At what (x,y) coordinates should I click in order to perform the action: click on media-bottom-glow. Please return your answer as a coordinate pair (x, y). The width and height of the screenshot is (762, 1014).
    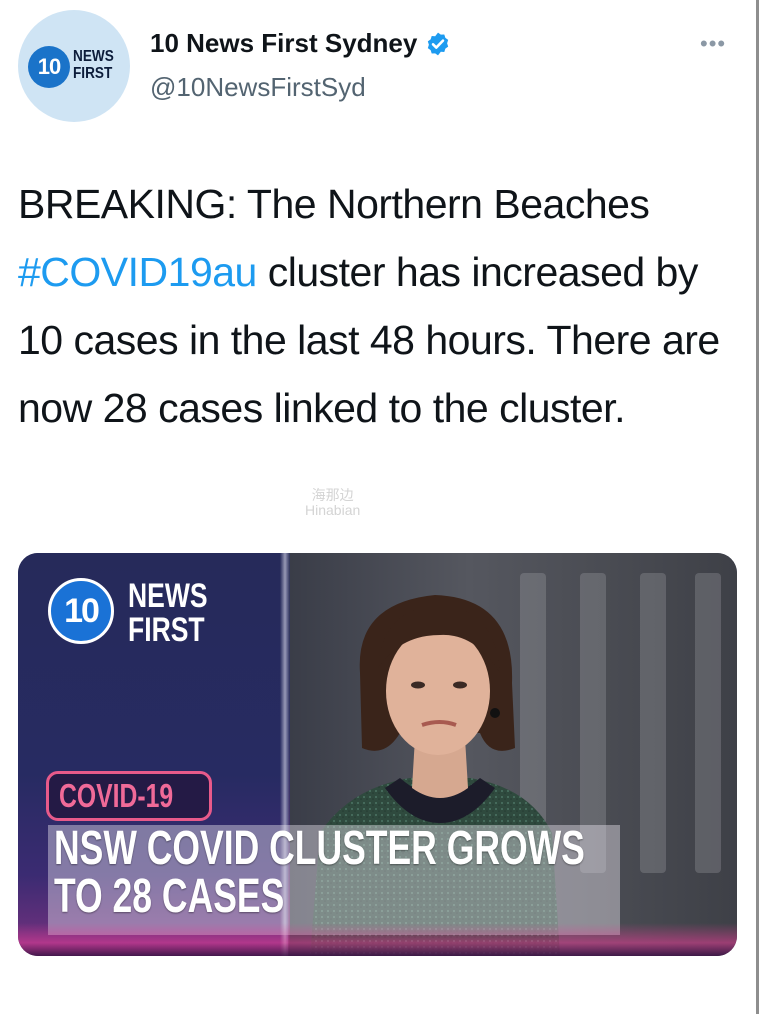
    Looking at the image, I should click on (377, 939).